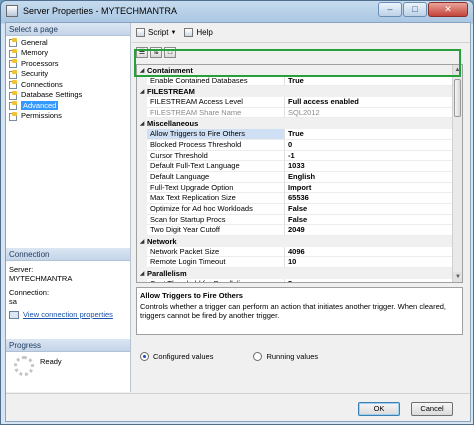 The width and height of the screenshot is (474, 425). Describe the element at coordinates (170, 52) in the screenshot. I see `property-pages-icon: □` at that location.